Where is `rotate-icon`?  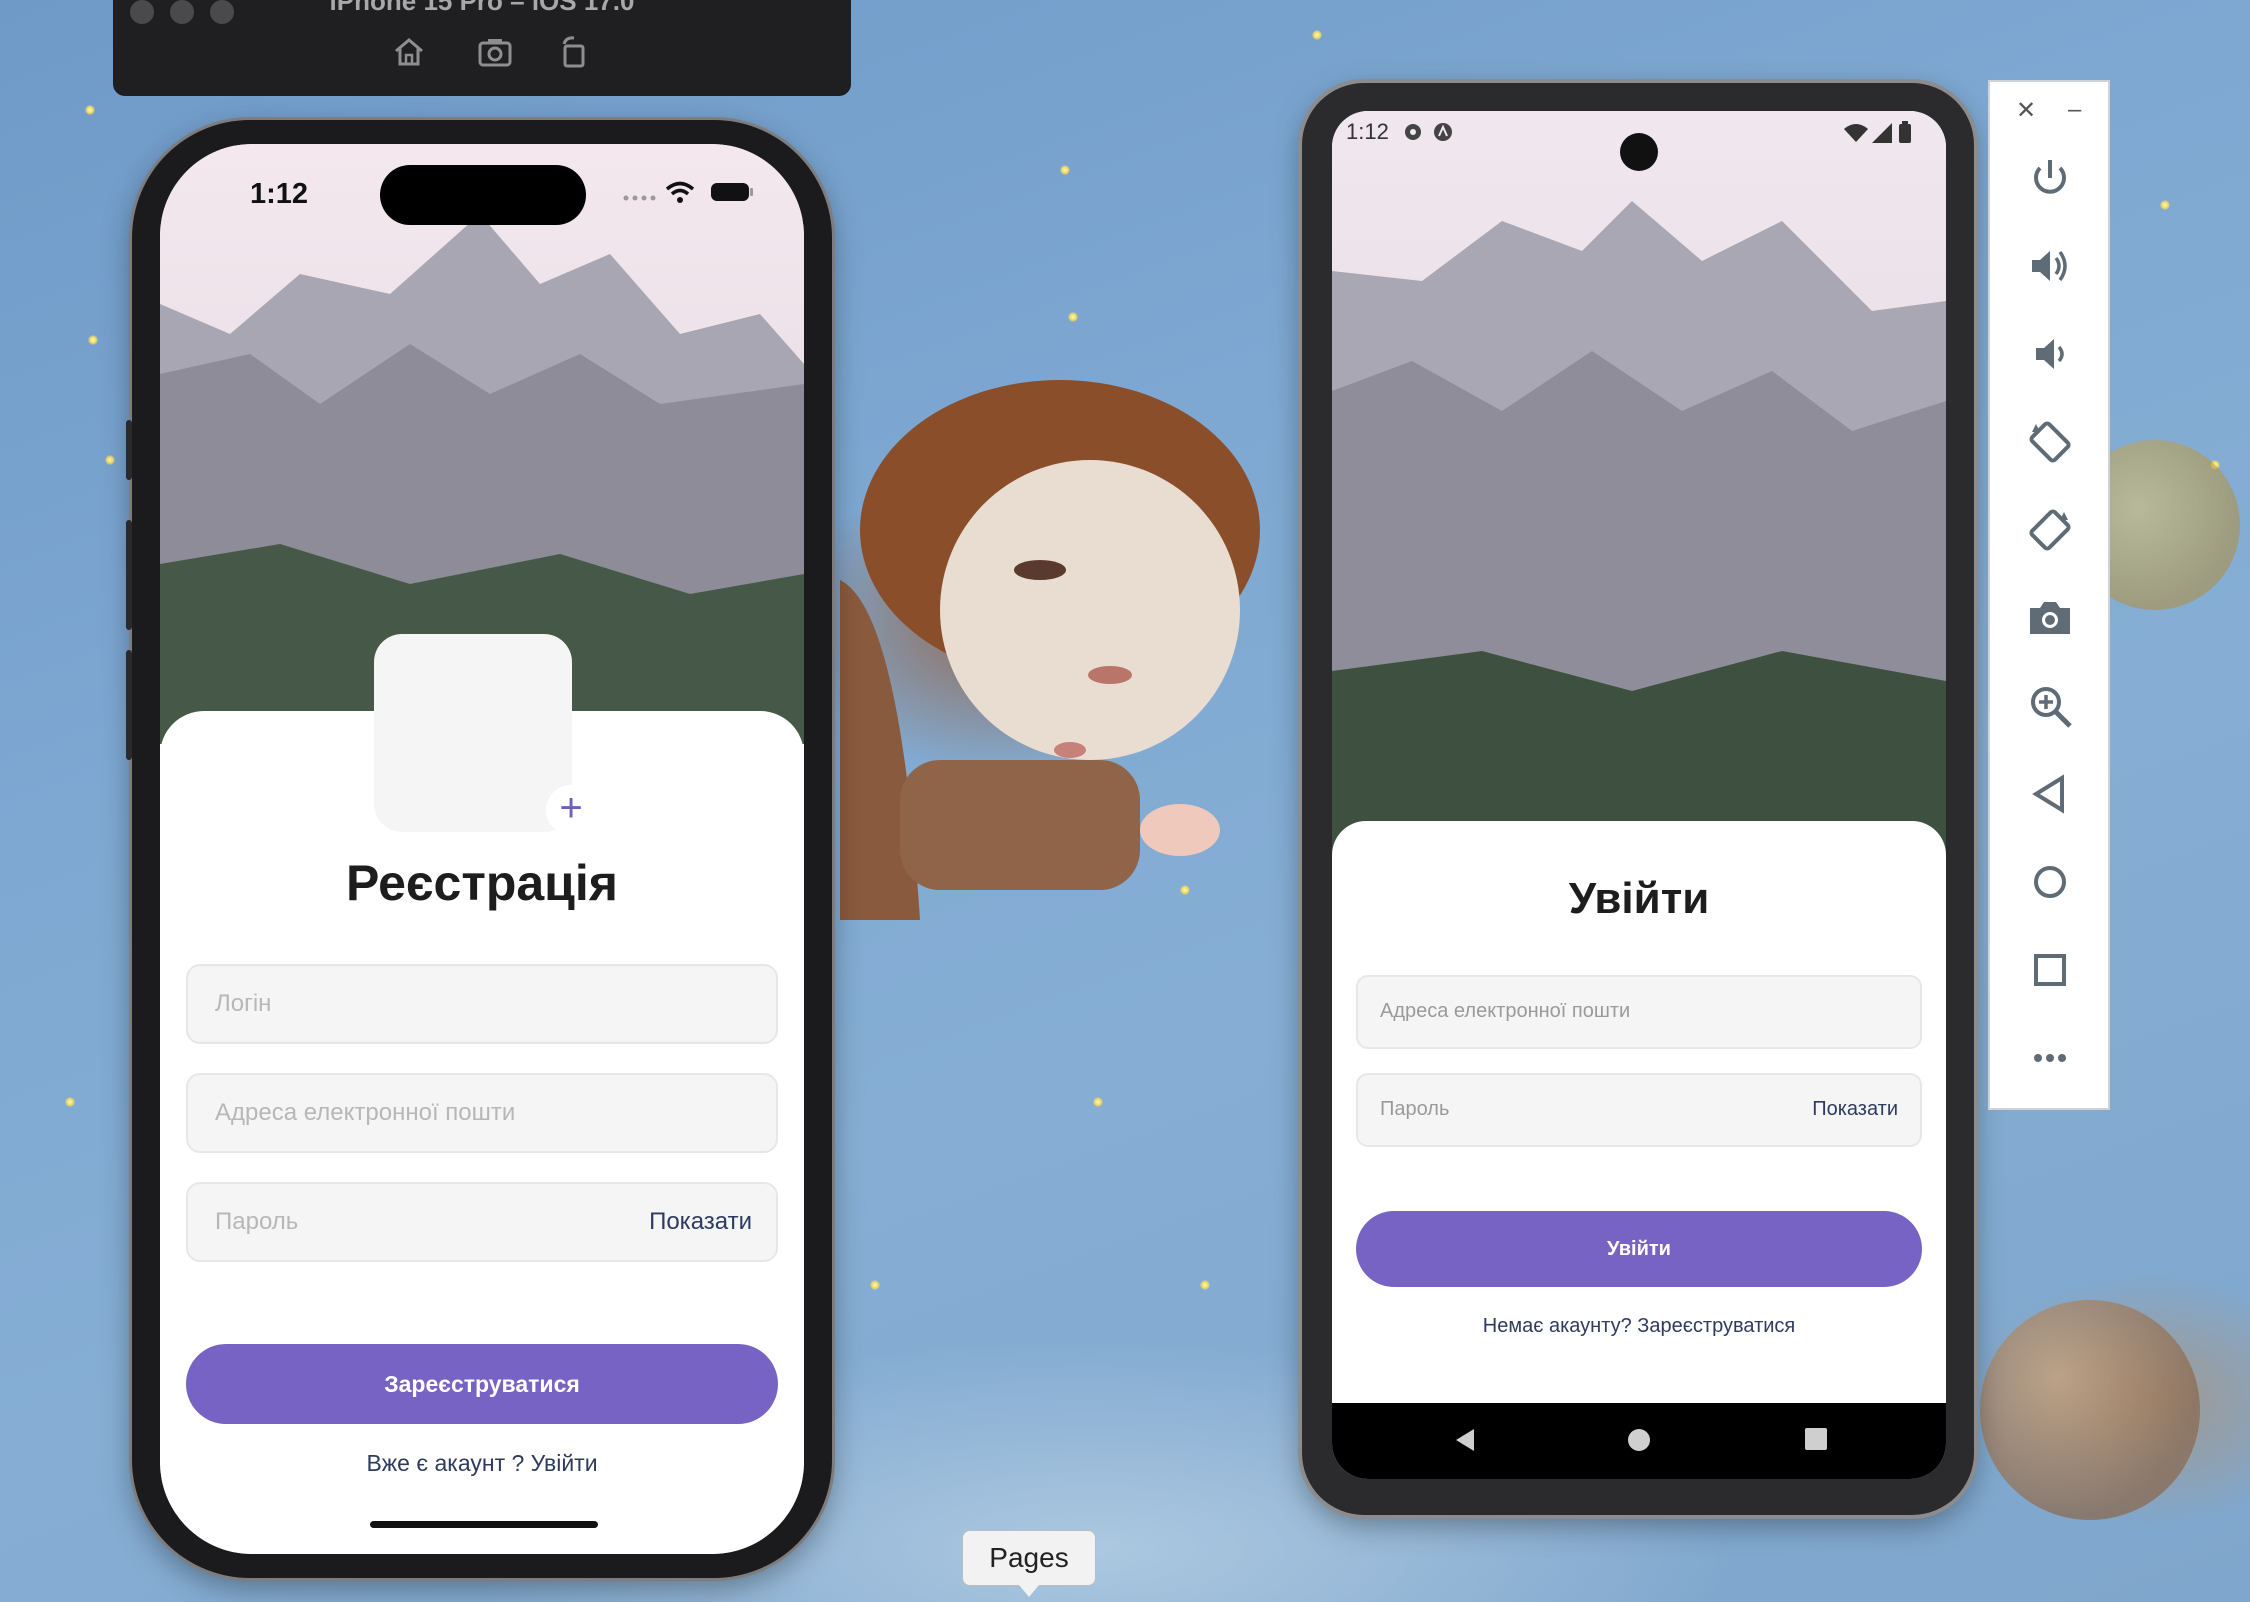
rotate-icon is located at coordinates (574, 52).